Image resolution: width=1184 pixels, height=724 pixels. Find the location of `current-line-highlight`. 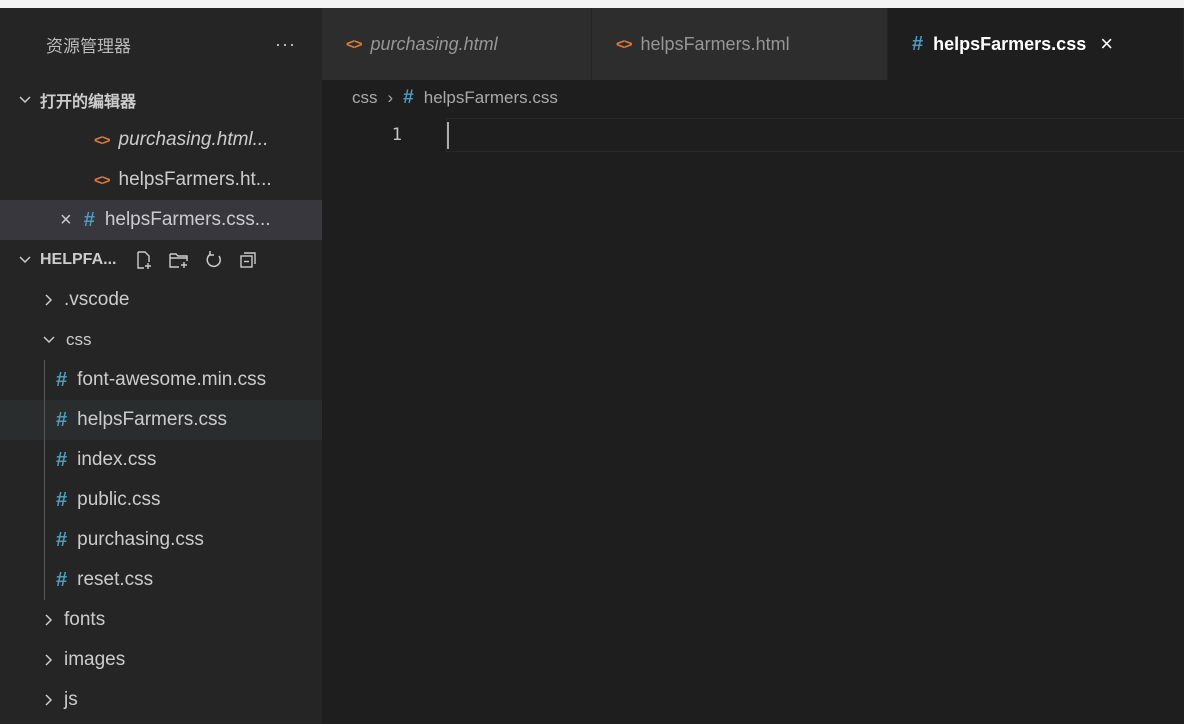

current-line-highlight is located at coordinates (815, 135).